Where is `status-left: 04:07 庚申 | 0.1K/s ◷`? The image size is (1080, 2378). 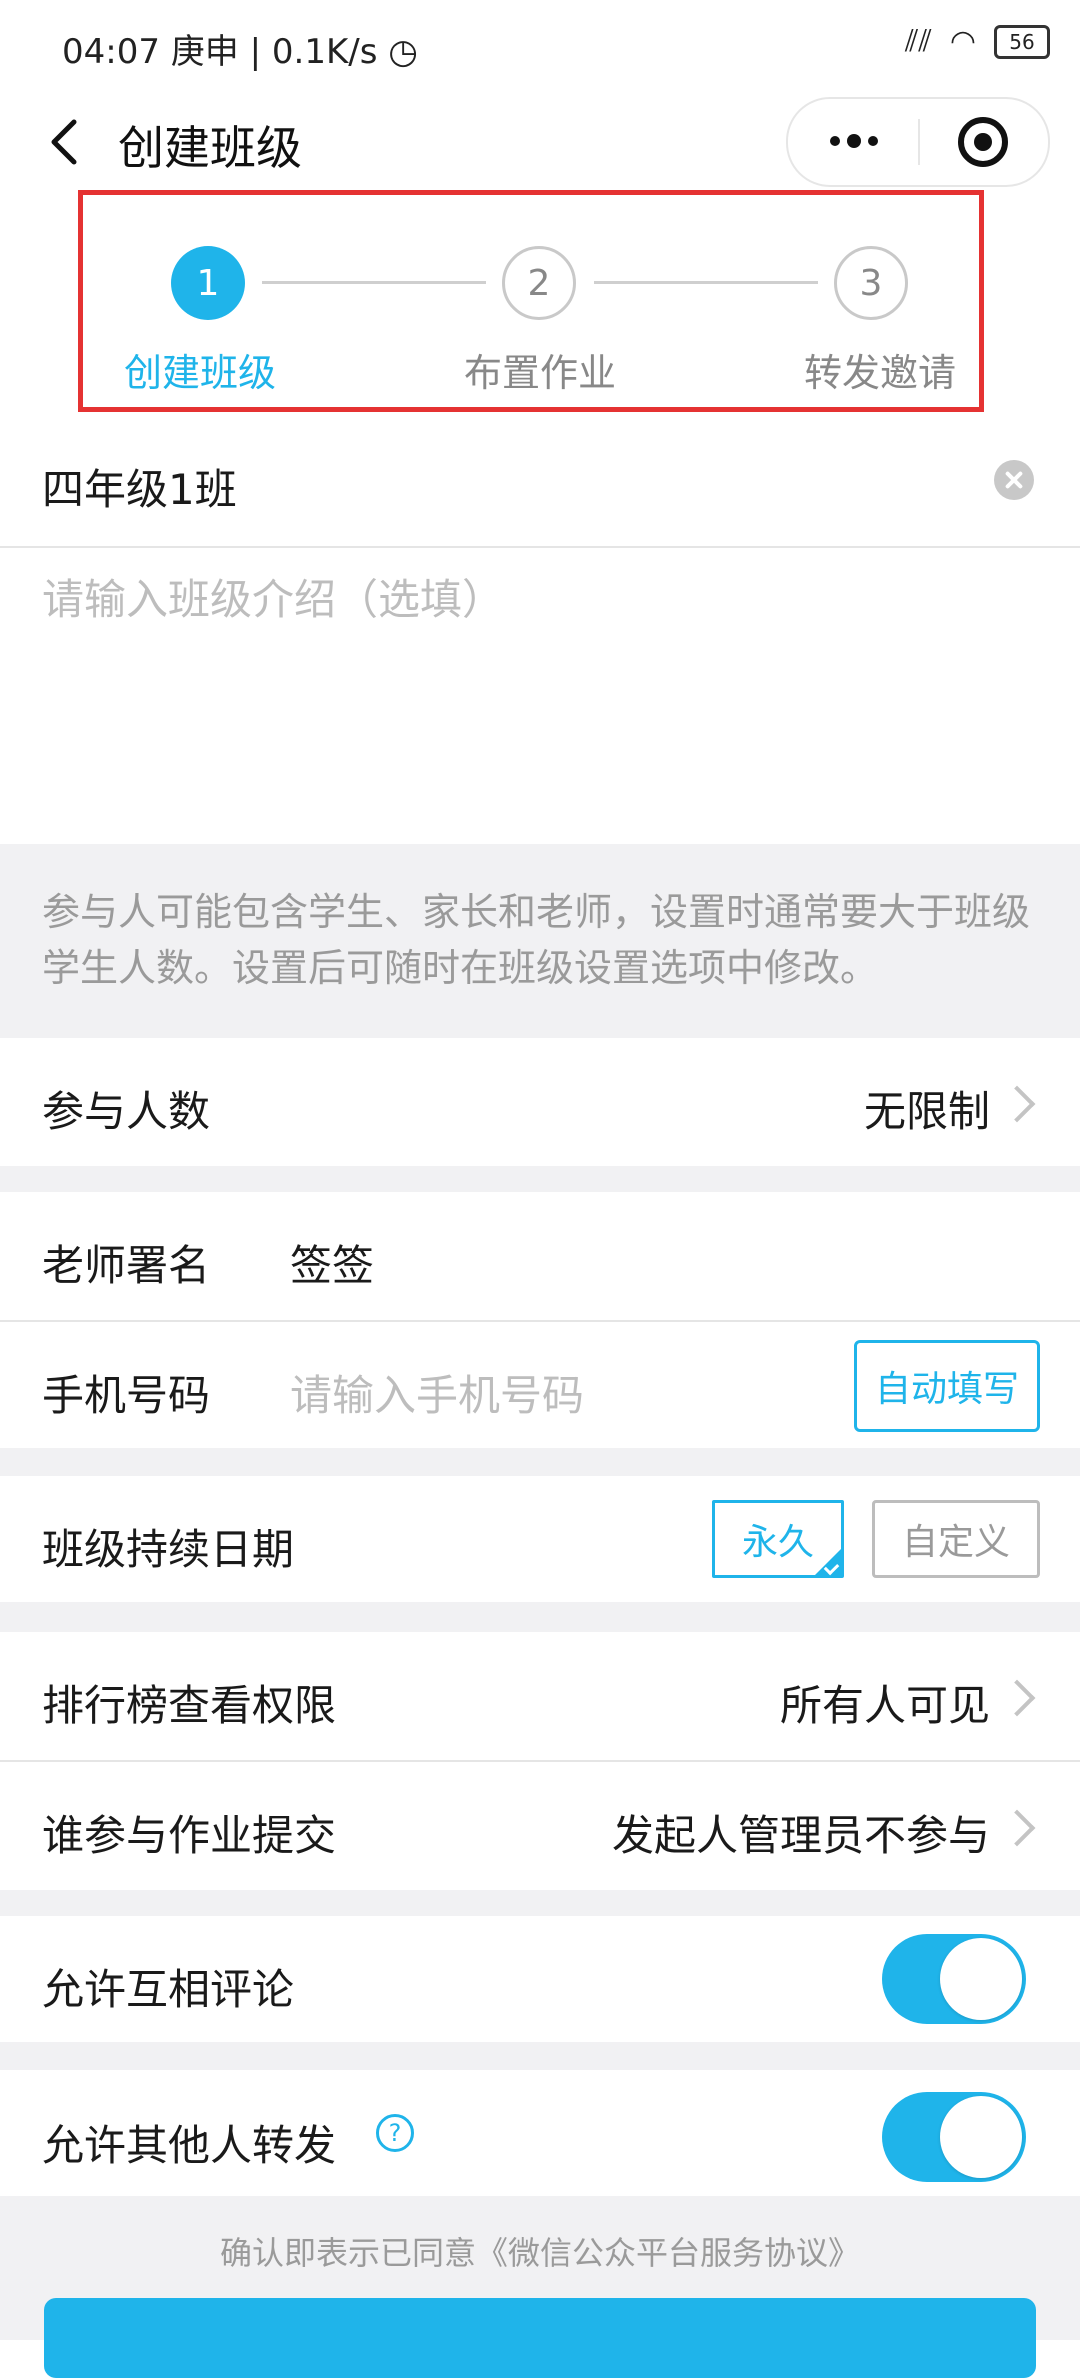 status-left: 04:07 庚申 | 0.1K/s ◷ is located at coordinates (240, 52).